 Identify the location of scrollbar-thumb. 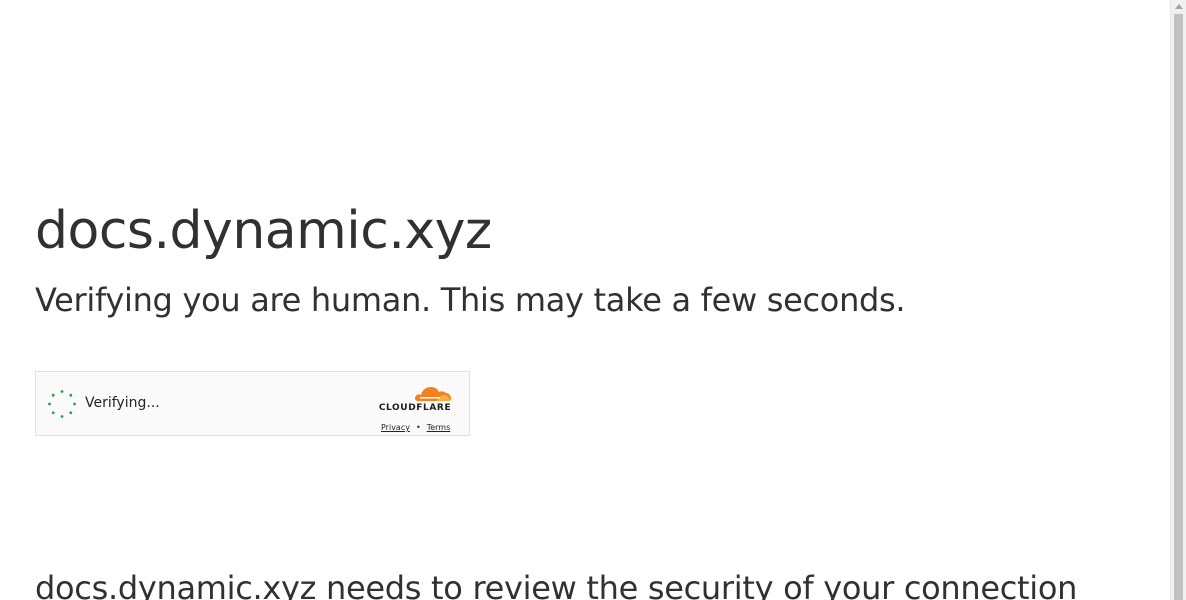
(1178, 307).